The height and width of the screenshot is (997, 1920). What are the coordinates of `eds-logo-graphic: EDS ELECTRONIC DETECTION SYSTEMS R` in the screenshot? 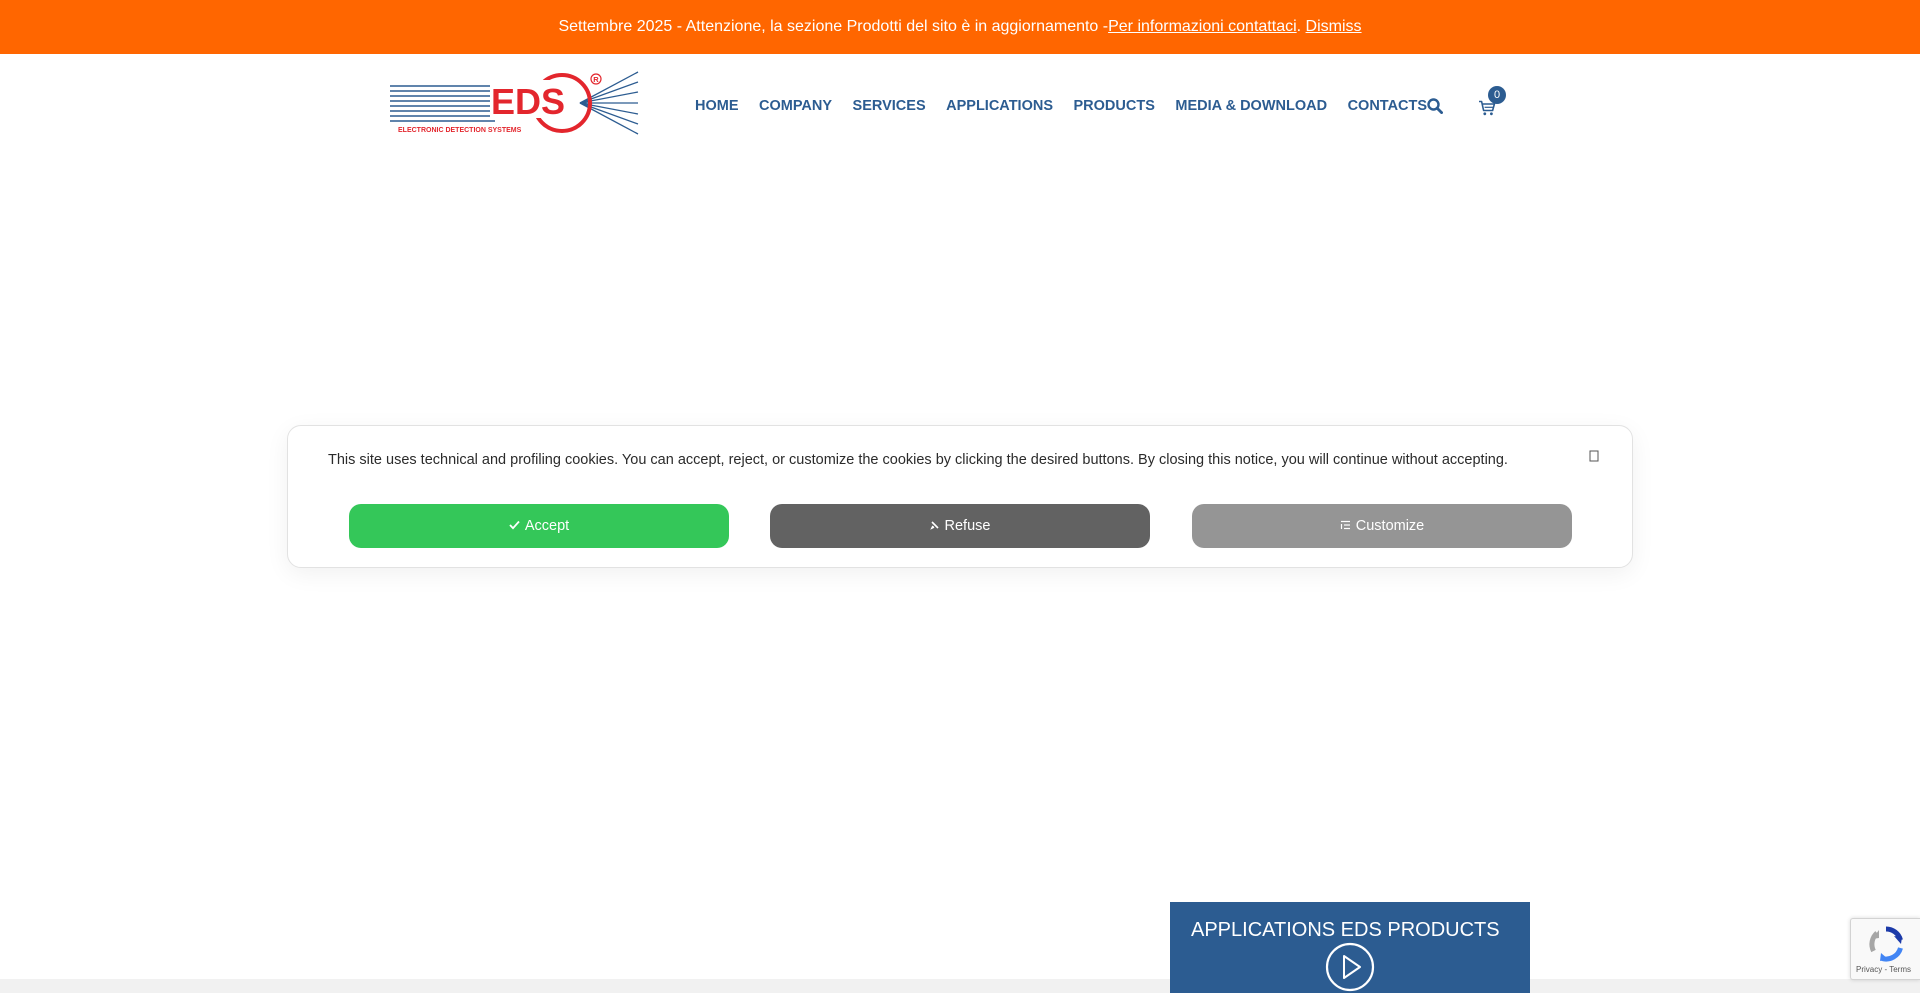 It's located at (514, 103).